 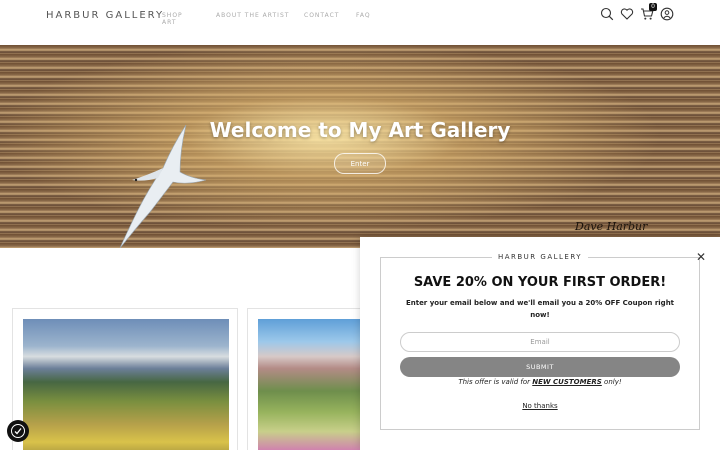 I want to click on popup-brand-text: HARBUR GALLERY, so click(x=540, y=257).